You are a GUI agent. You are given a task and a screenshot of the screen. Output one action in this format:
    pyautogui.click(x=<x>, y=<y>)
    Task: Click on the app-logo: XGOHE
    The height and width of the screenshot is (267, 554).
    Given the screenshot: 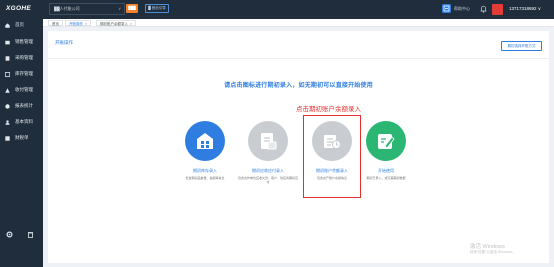 What is the action you would take?
    pyautogui.click(x=18, y=8)
    